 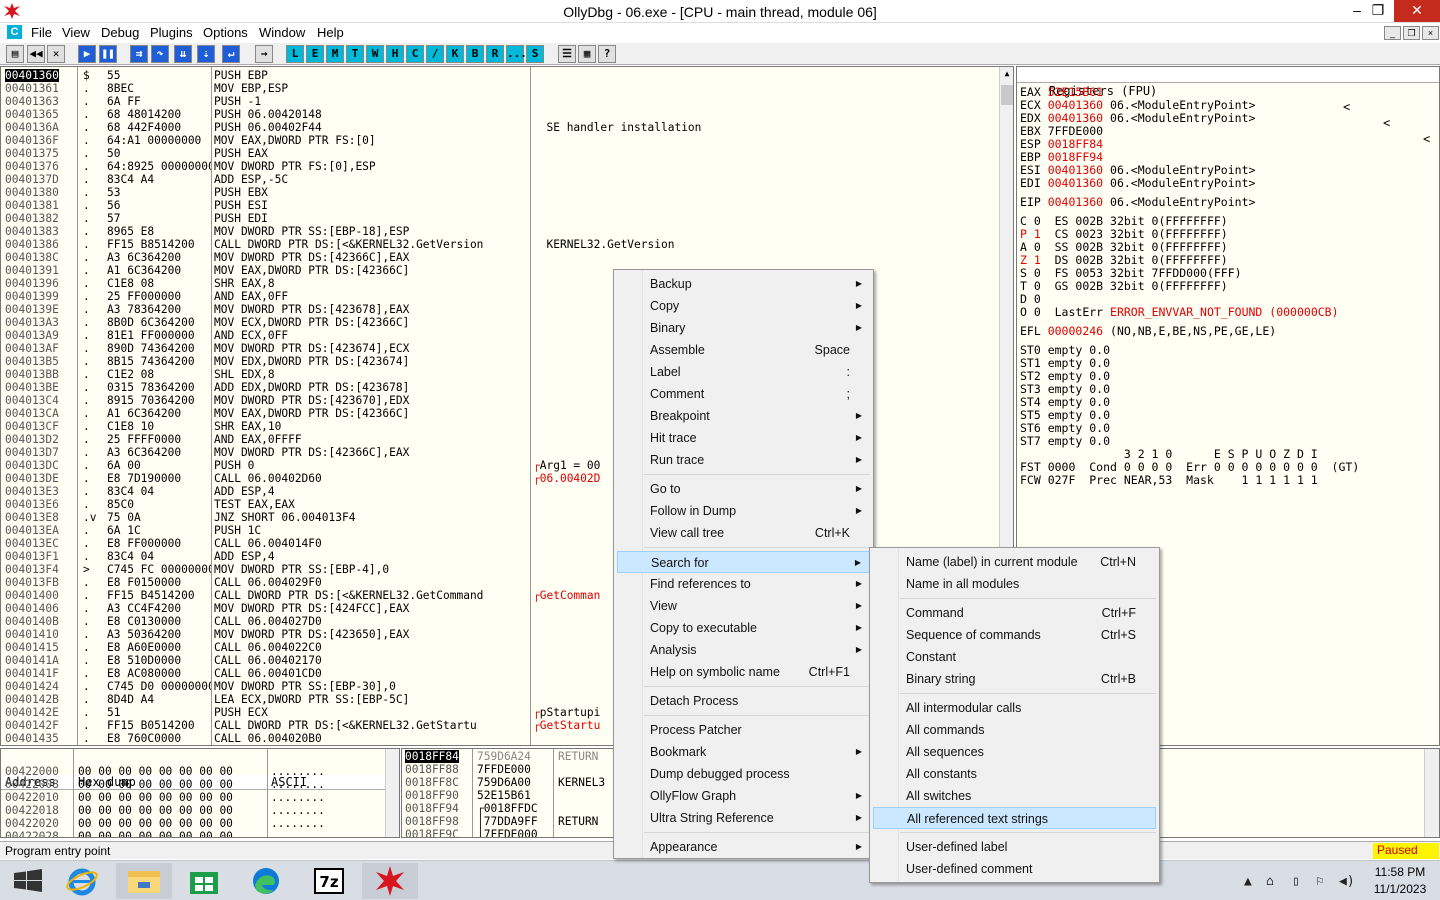 What do you see at coordinates (268, 647) in the screenshot?
I see `instruction-text: CALL 06.004022C0` at bounding box center [268, 647].